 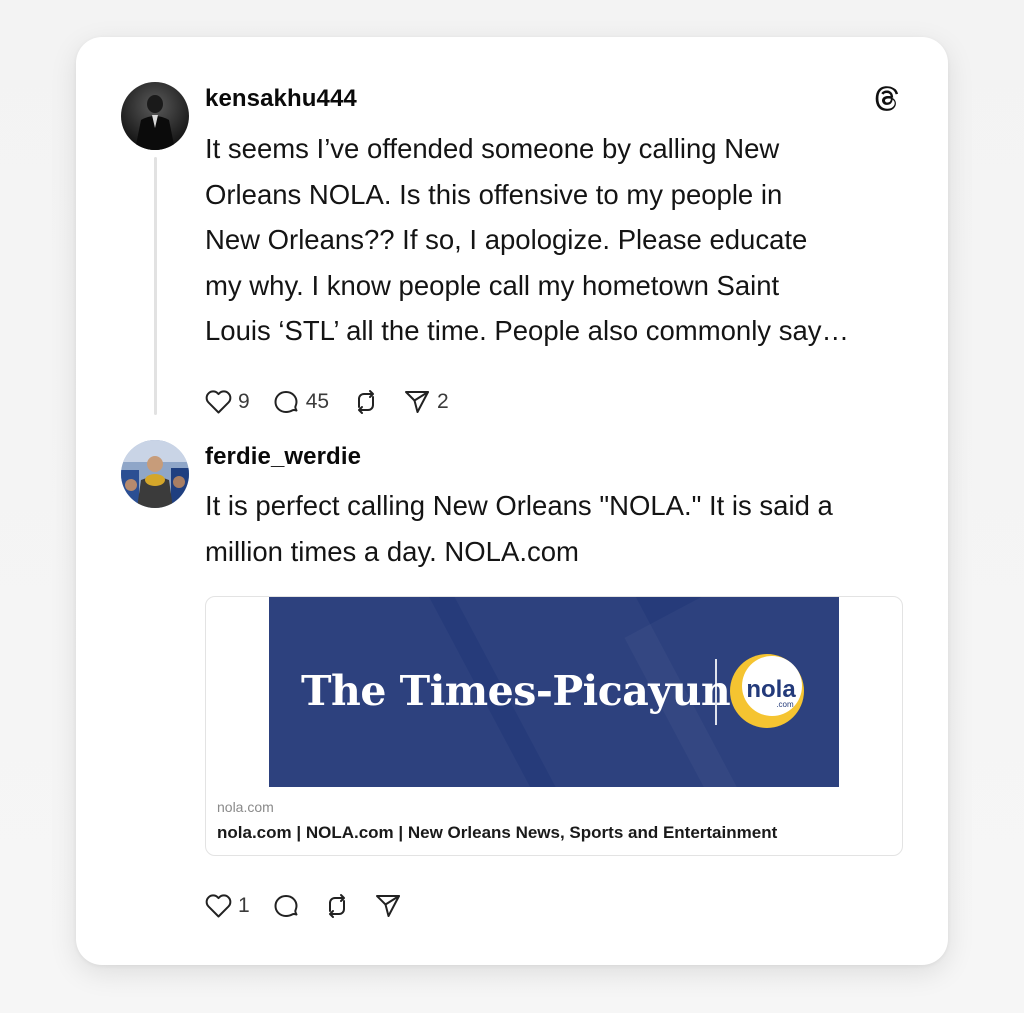 I want to click on reply-count: 45, so click(x=317, y=401).